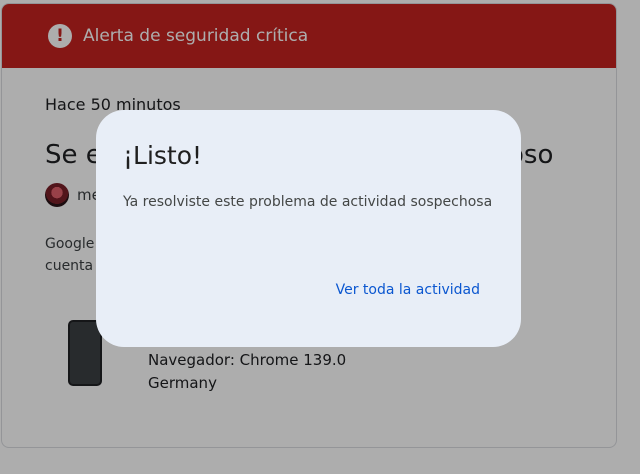 Image resolution: width=640 pixels, height=474 pixels. What do you see at coordinates (163, 155) in the screenshot?
I see `dialog-title: ¡Listo!` at bounding box center [163, 155].